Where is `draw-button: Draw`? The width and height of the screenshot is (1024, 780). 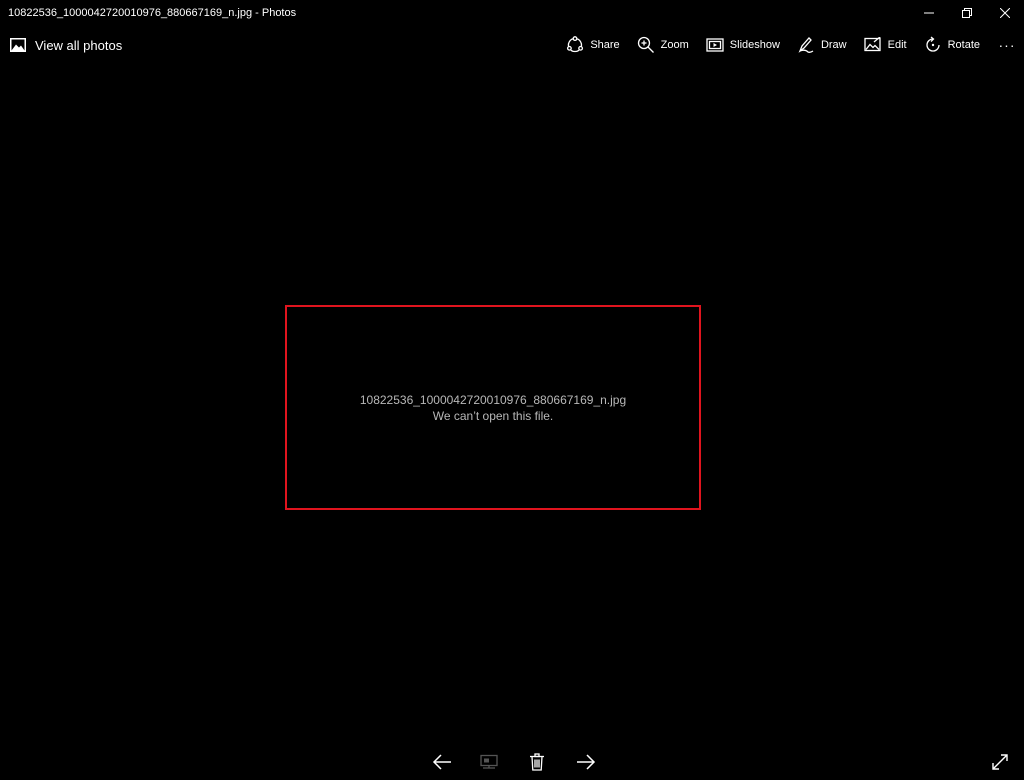 draw-button: Draw is located at coordinates (822, 45).